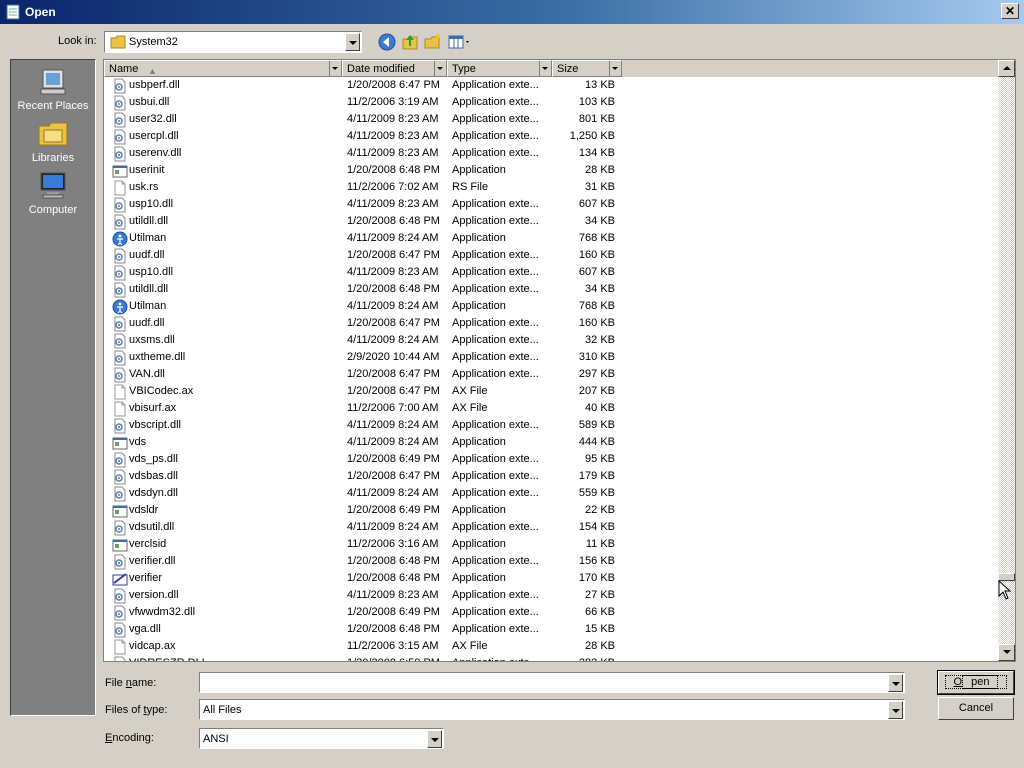  I want to click on file-name: Utilman, so click(148, 306).